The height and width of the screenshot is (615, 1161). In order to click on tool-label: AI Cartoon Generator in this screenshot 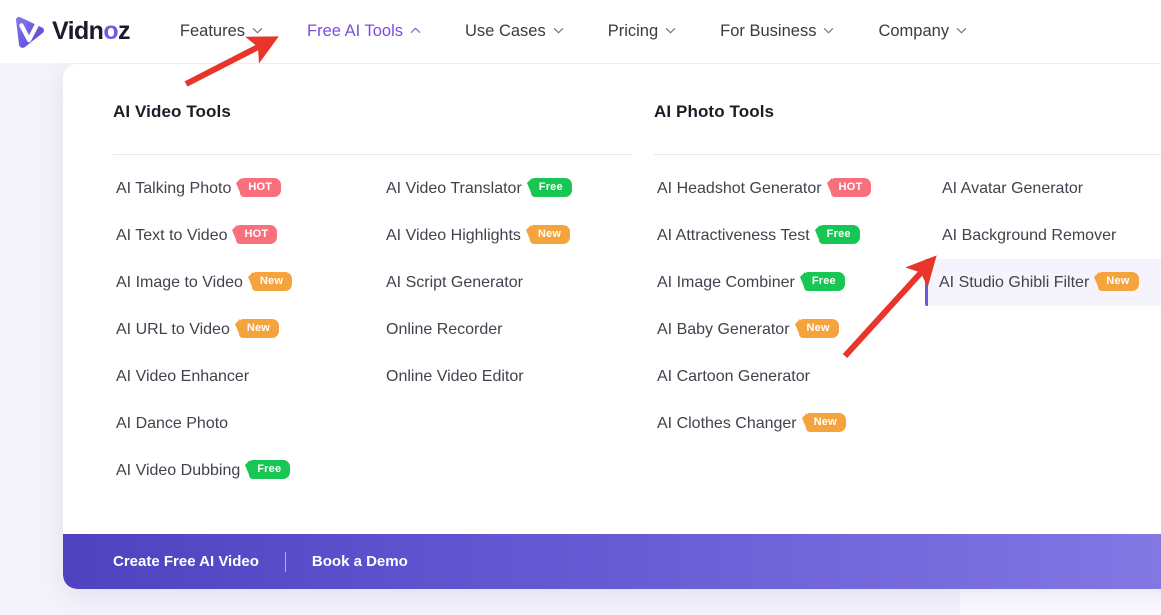, I will do `click(733, 376)`.